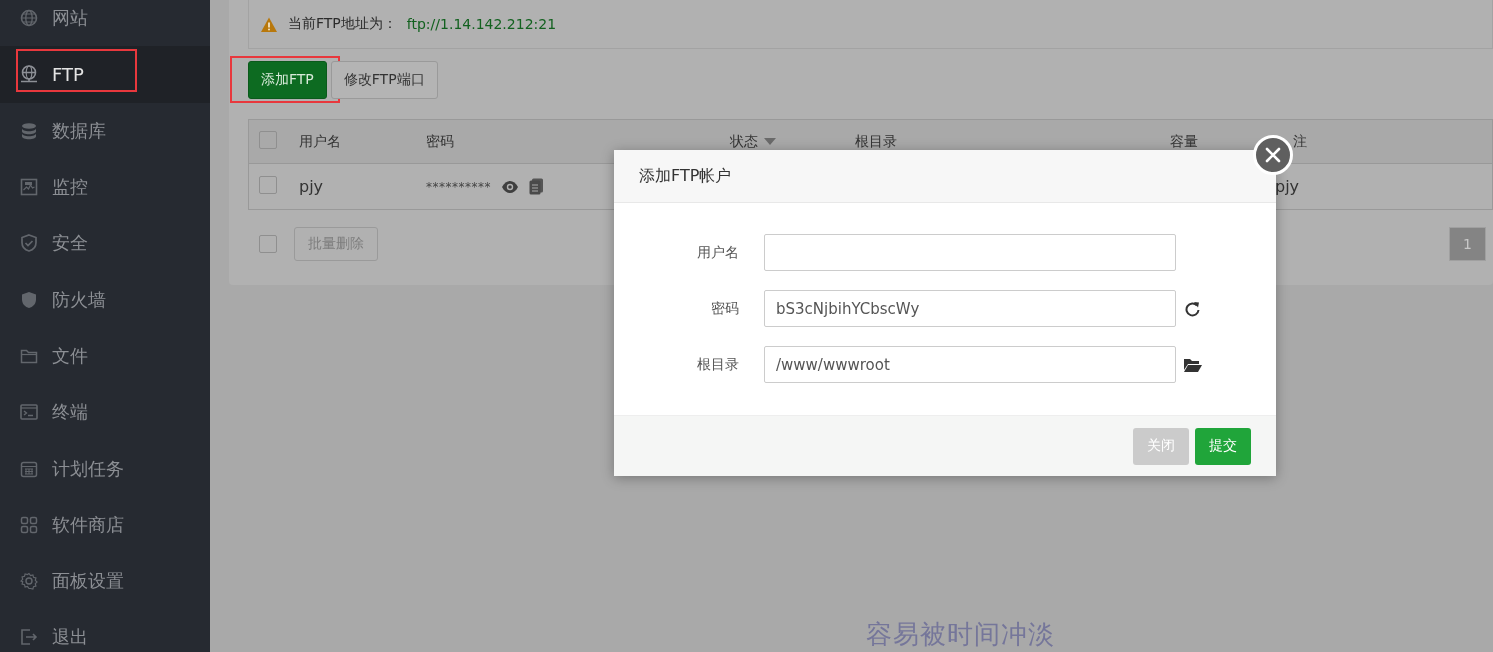  I want to click on shield-check-icon, so click(29, 243).